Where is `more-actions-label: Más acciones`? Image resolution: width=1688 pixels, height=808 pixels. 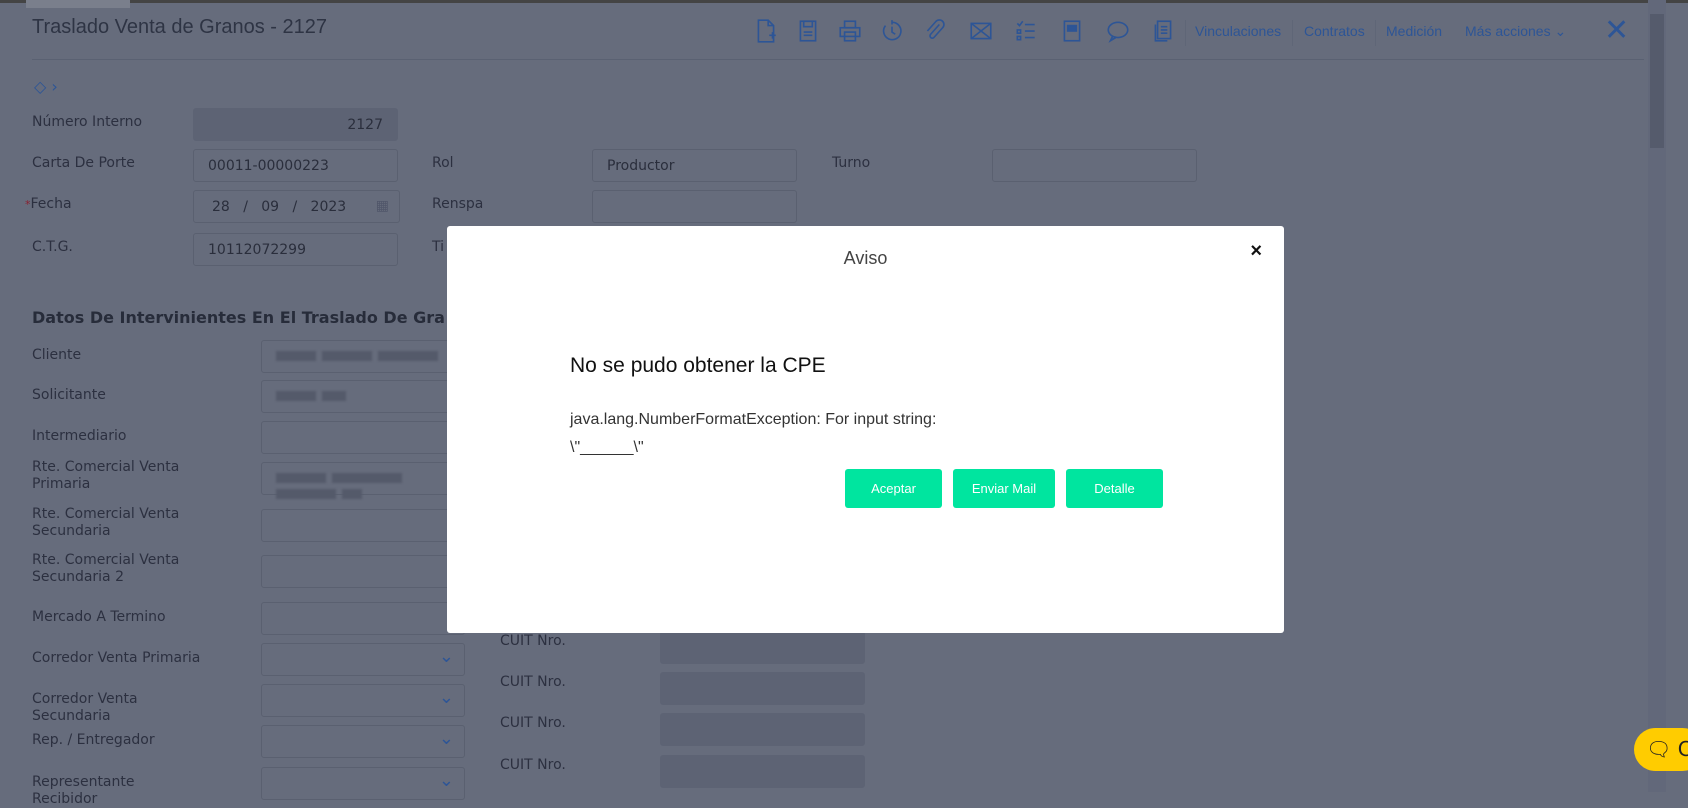
more-actions-label: Más acciones is located at coordinates (1508, 31).